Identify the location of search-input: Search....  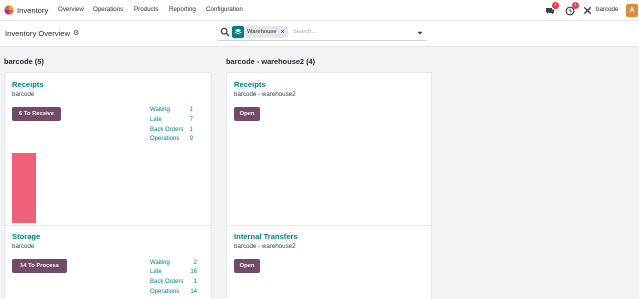
(304, 32).